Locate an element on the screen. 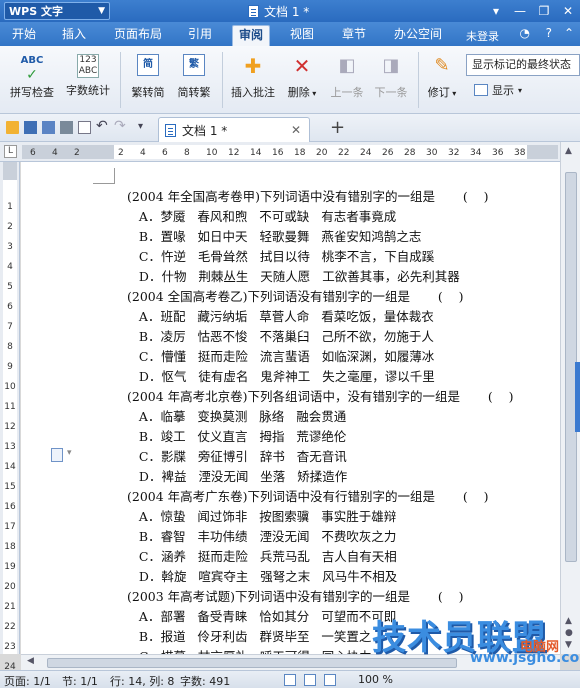 The height and width of the screenshot is (688, 580). delete-comment-button: ✕ 删除 ▾ is located at coordinates (302, 77).